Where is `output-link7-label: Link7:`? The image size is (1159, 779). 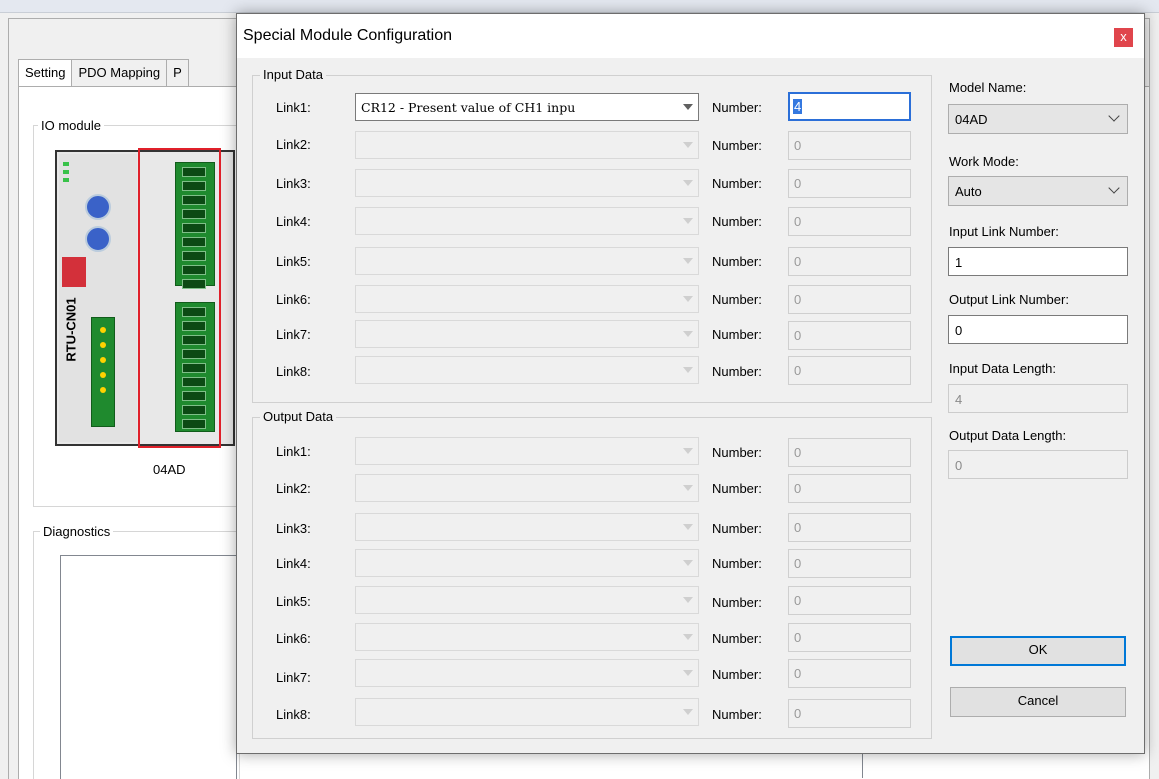
output-link7-label: Link7: is located at coordinates (293, 677).